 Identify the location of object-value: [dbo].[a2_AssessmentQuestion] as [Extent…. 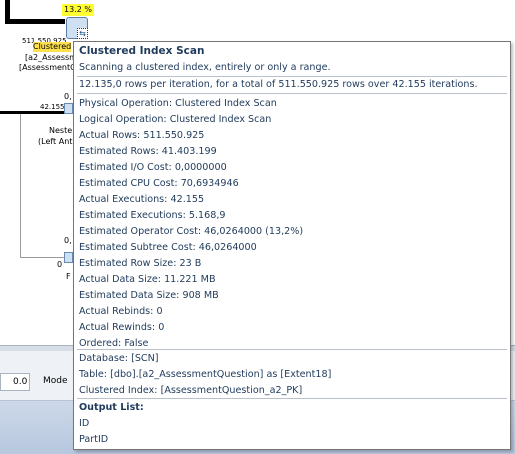
(221, 374).